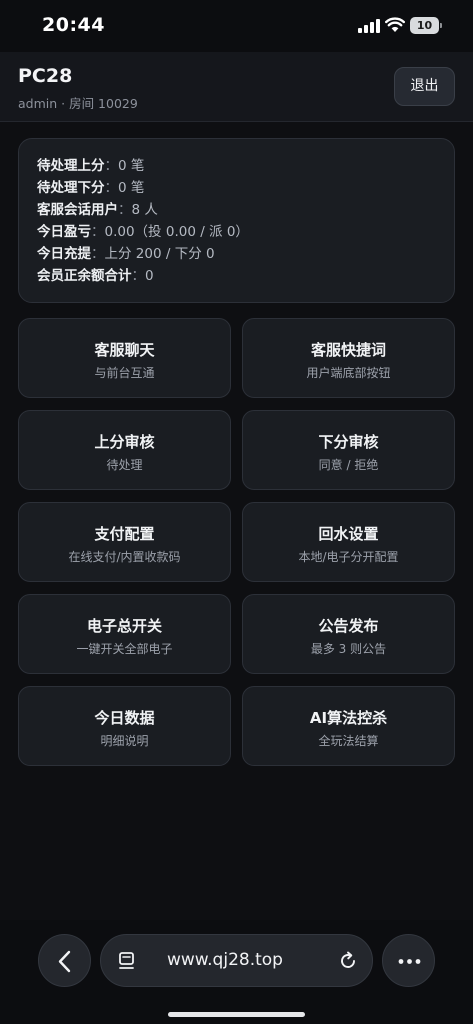 This screenshot has width=473, height=1024. I want to click on stat-today-deposit-withdraw: 今日充提：上分 200 / 下分 0, so click(126, 254).